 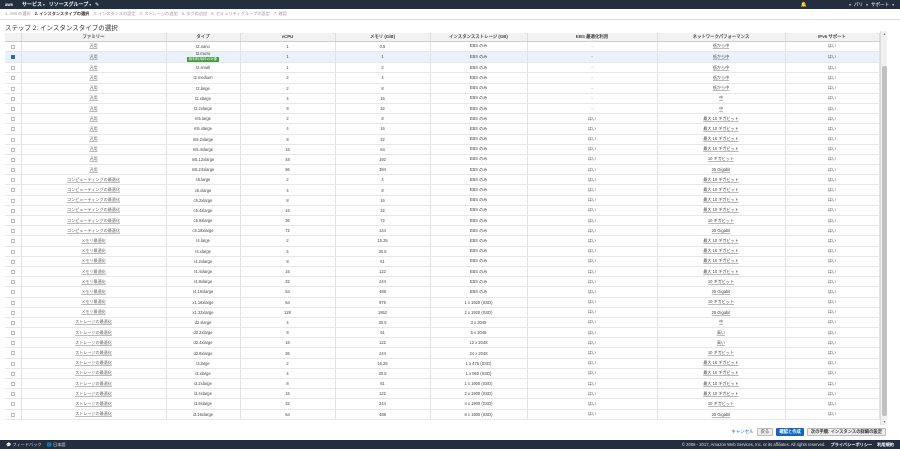 What do you see at coordinates (442, 282) in the screenshot?
I see `table-row: メモリ最適化 r4.8xlarge 32 244 EBS のみ はい 10 ギガビット はい` at bounding box center [442, 282].